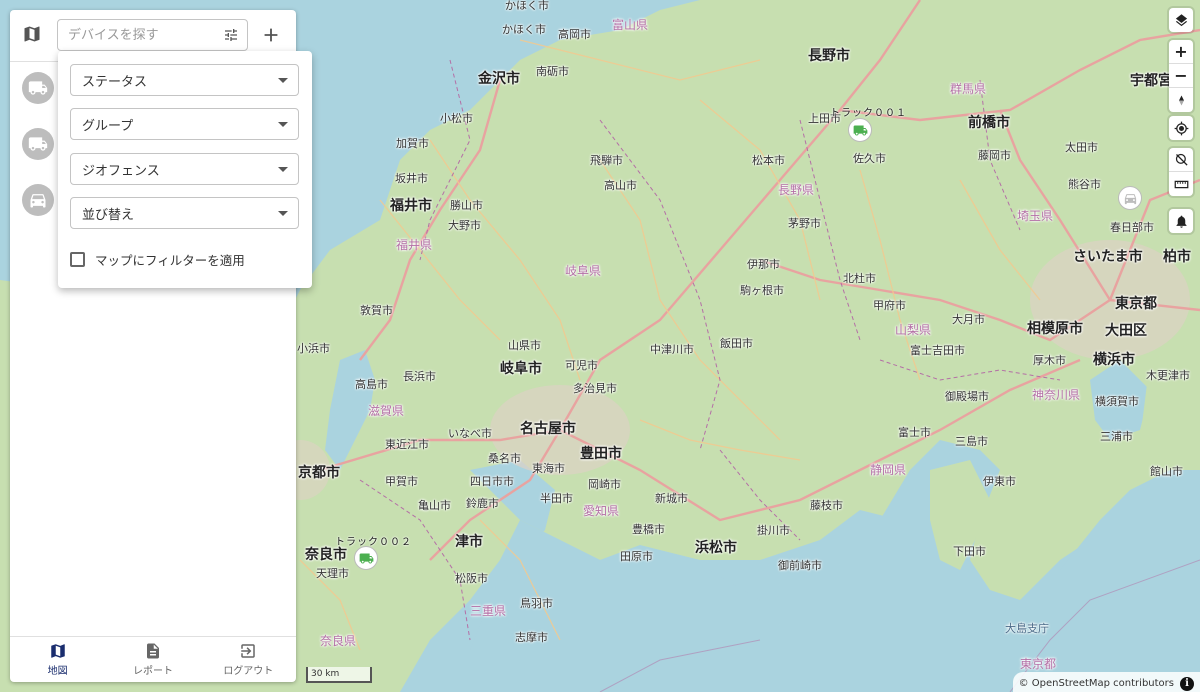 The image size is (1200, 692). I want to click on map-label: 藤枝市, so click(826, 505).